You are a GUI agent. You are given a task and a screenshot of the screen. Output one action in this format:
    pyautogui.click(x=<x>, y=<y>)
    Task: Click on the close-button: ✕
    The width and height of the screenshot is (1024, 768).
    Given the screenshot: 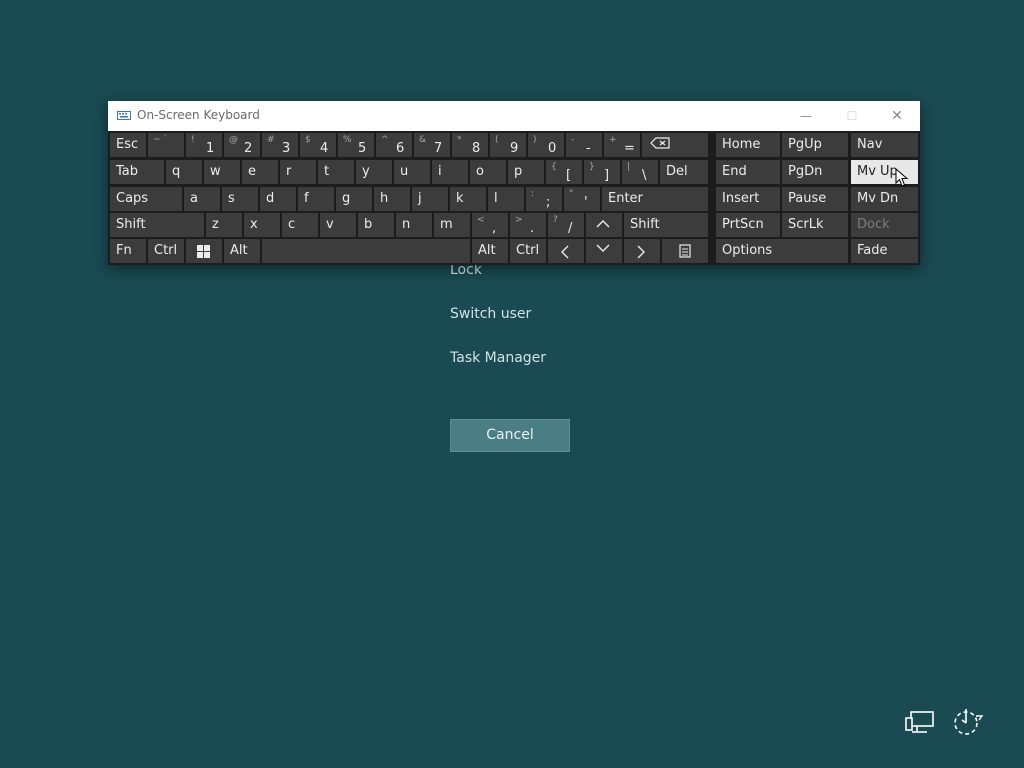 What is the action you would take?
    pyautogui.click(x=897, y=116)
    